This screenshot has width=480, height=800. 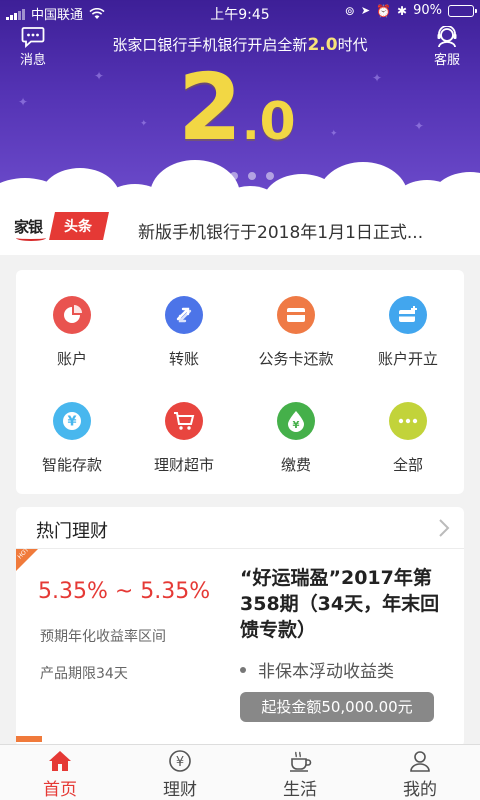 I want to click on min-investment-button: 起投金额50,000.00元, so click(x=337, y=707).